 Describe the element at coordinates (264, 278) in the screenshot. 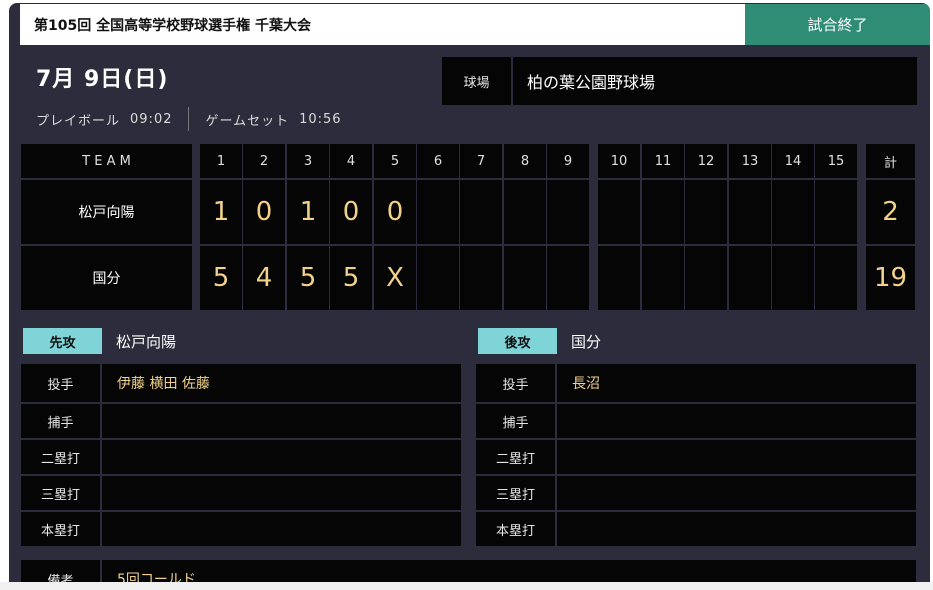

I see `inning-score: 4` at that location.